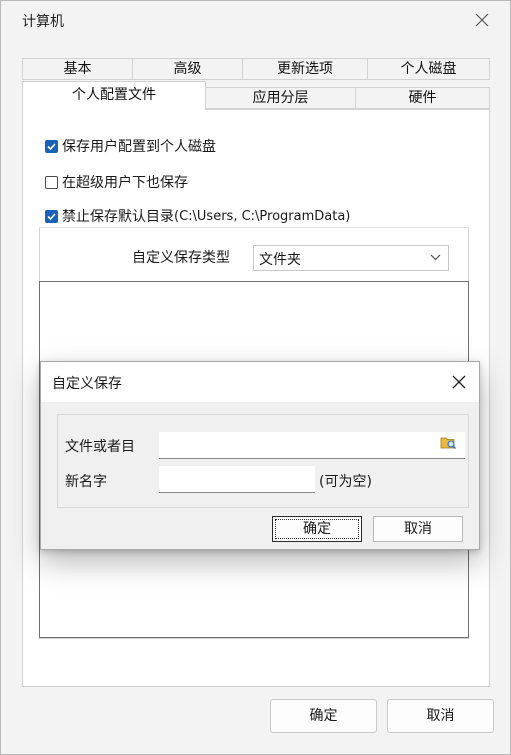 Image resolution: width=511 pixels, height=755 pixels. What do you see at coordinates (118, 217) in the screenshot?
I see `block-default-dirs-label: 禁止保存默认目录` at bounding box center [118, 217].